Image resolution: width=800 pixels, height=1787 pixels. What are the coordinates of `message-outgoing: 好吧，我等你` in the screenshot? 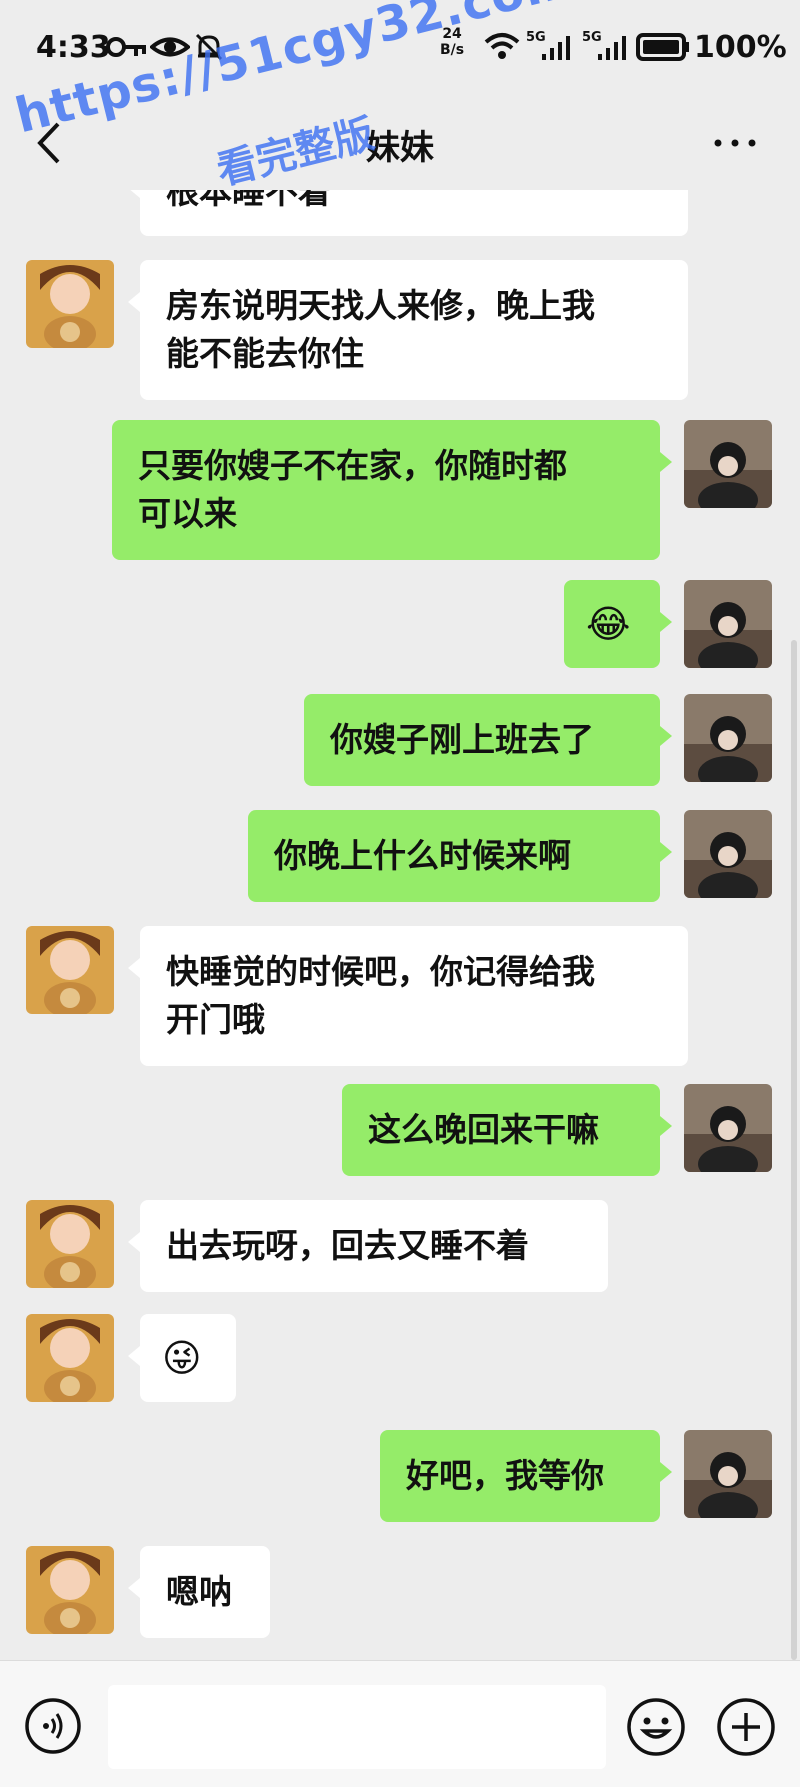 It's located at (400, 1476).